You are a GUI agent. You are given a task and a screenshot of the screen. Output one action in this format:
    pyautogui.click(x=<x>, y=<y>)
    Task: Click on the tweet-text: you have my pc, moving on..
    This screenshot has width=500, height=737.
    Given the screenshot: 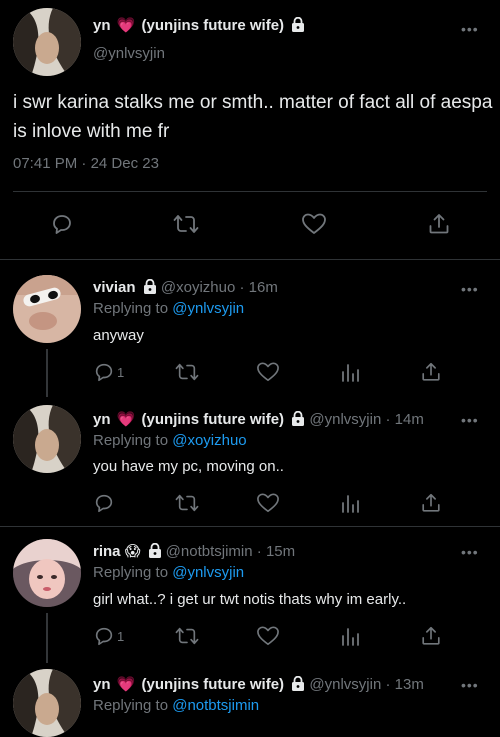 What is the action you would take?
    pyautogui.click(x=188, y=466)
    